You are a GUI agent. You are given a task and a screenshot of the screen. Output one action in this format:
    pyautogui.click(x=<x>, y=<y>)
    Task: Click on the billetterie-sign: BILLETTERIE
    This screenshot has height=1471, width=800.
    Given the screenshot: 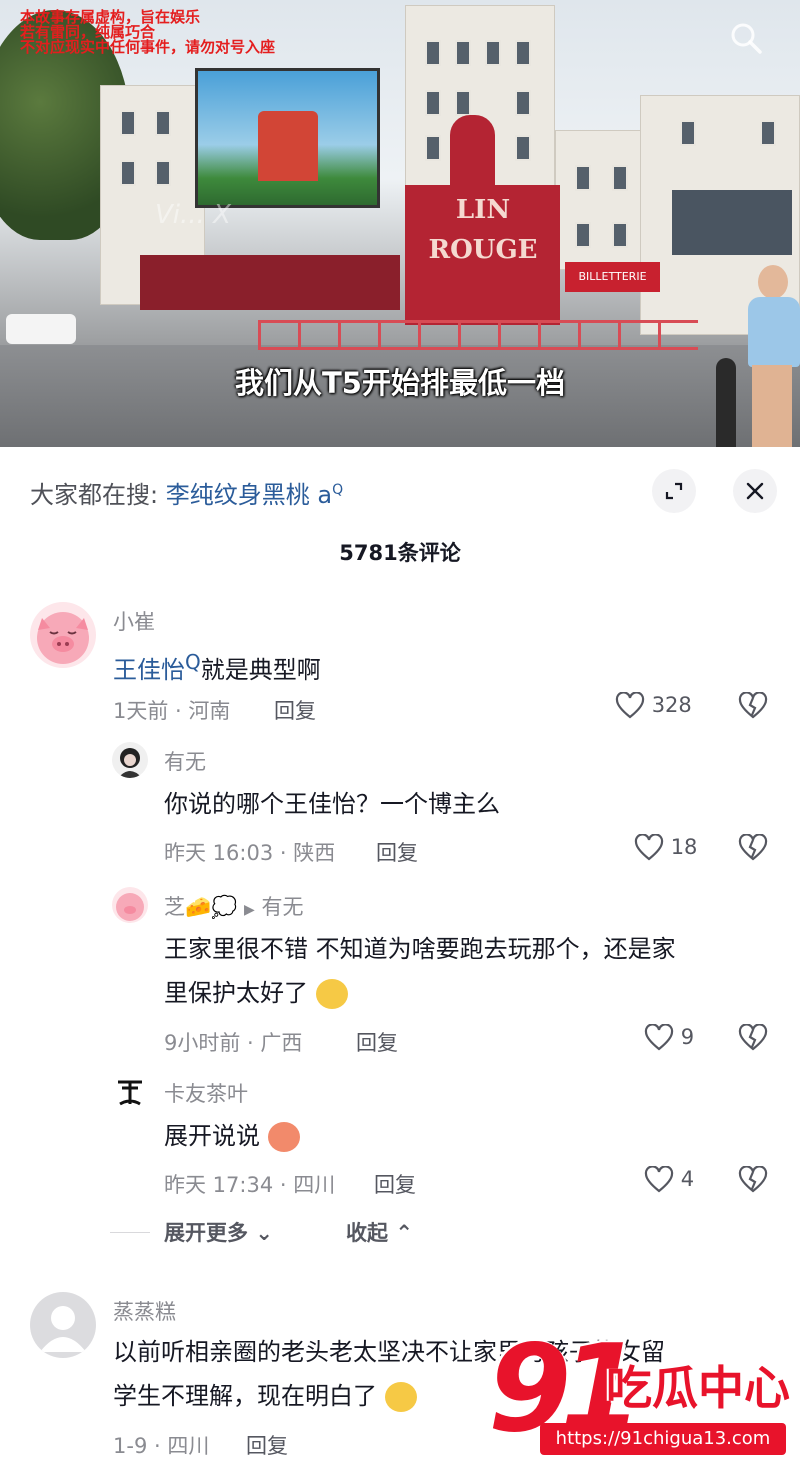 What is the action you would take?
    pyautogui.click(x=612, y=277)
    